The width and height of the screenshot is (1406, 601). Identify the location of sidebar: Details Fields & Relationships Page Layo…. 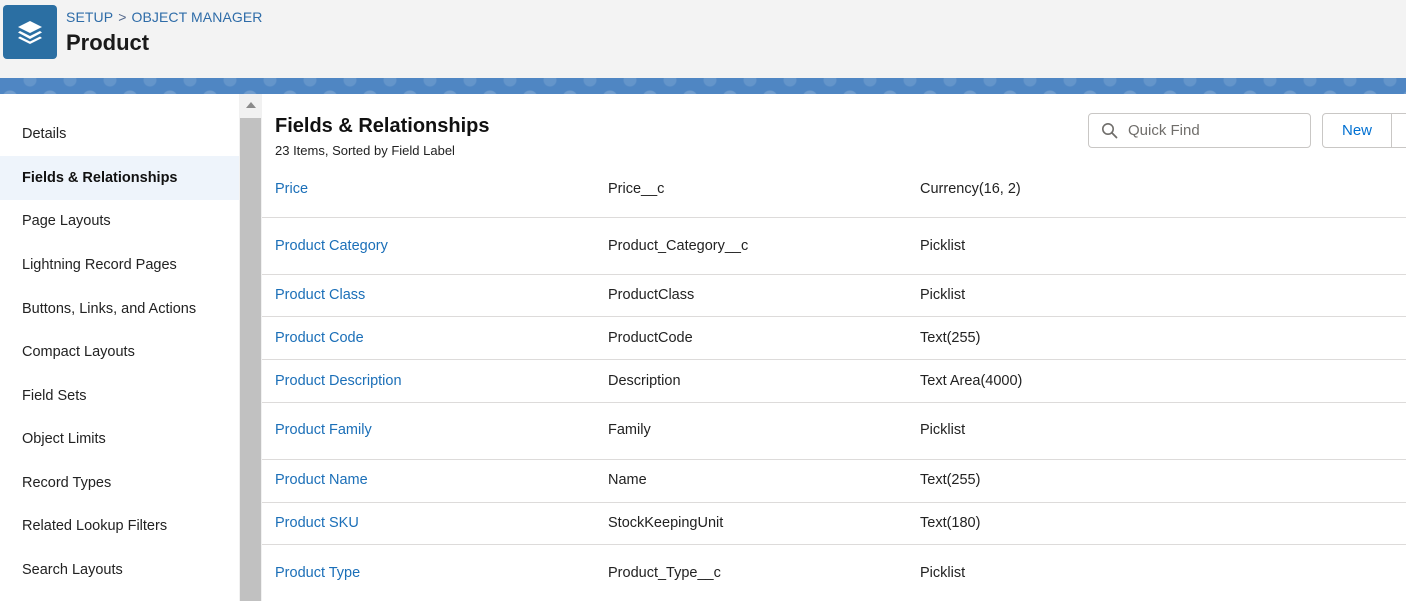
(119, 347).